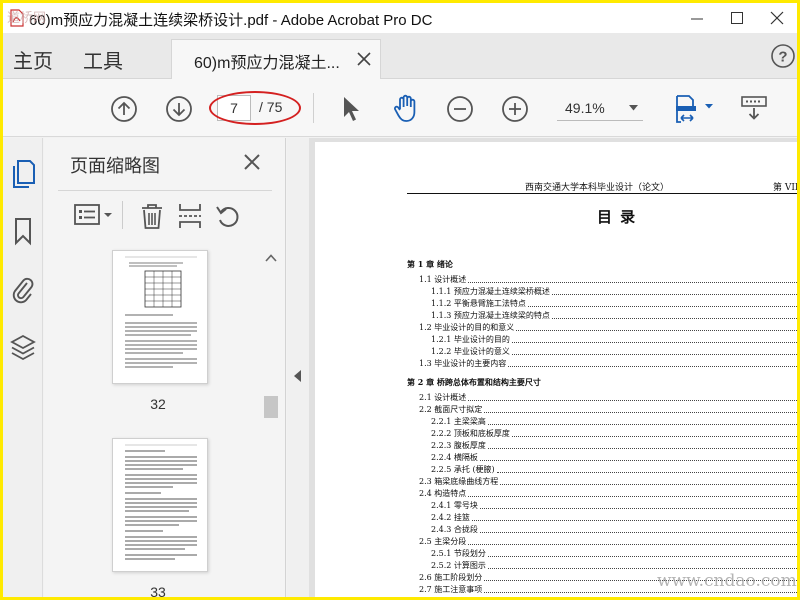 The image size is (800, 600). Describe the element at coordinates (94, 215) in the screenshot. I see `thumbnail-options-icon` at that location.